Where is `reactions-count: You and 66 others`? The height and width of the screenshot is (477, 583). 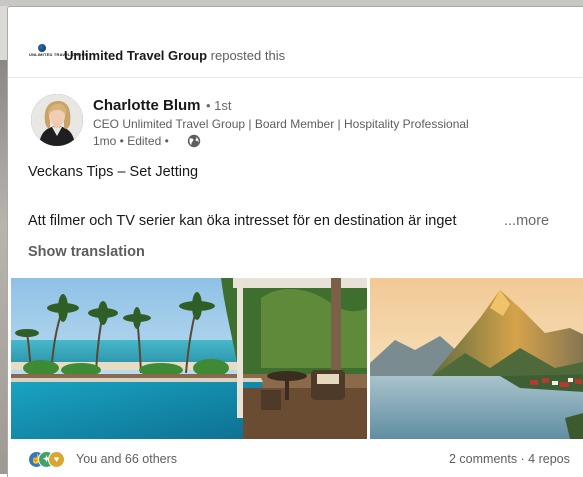
reactions-count: You and 66 others is located at coordinates (126, 459).